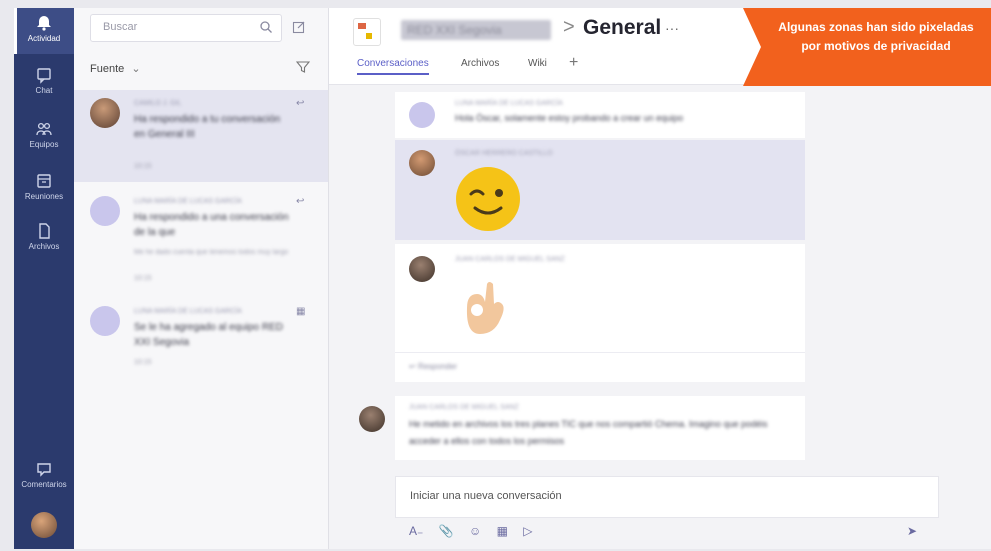 This screenshot has height=551, width=991. What do you see at coordinates (486, 496) in the screenshot?
I see `new-conversation-placeholder: Iniciar una nueva conversación` at bounding box center [486, 496].